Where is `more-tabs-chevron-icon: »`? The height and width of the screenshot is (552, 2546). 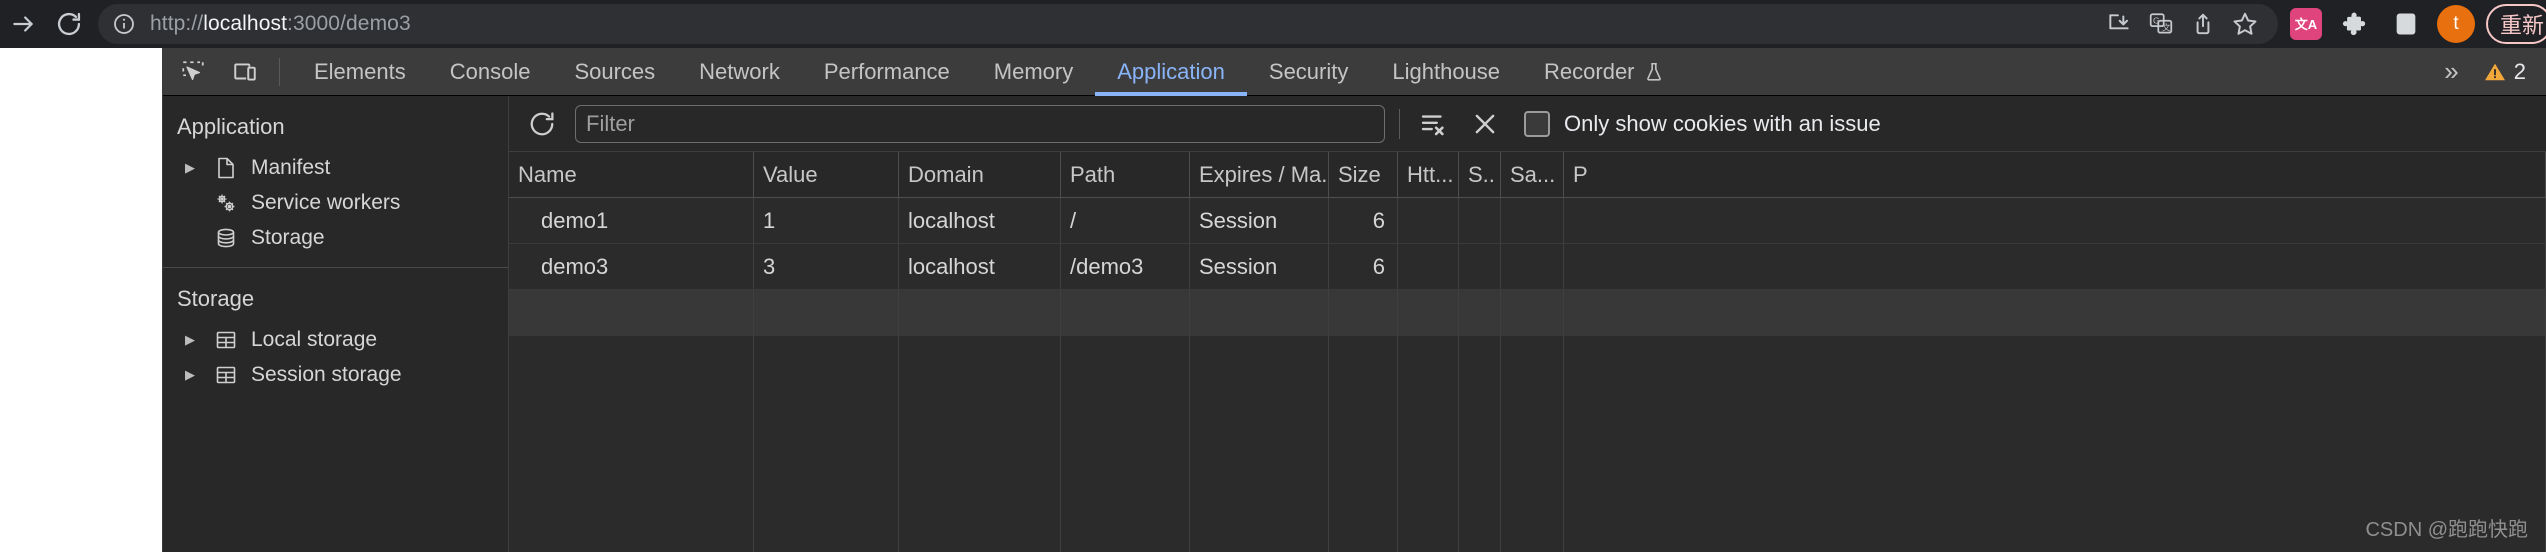 more-tabs-chevron-icon: » is located at coordinates (2451, 71).